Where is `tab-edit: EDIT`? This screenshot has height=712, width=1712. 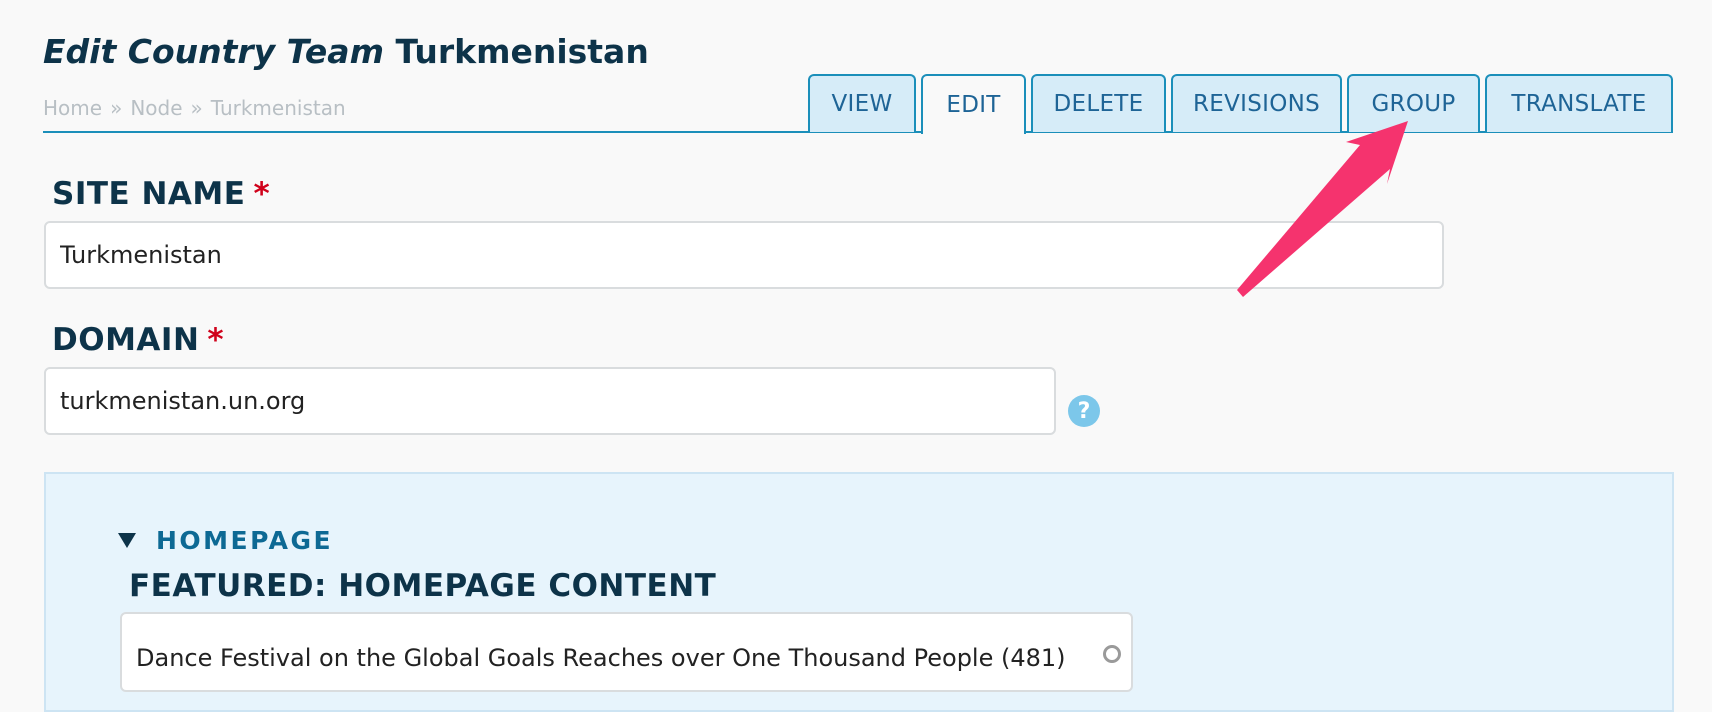 tab-edit: EDIT is located at coordinates (973, 104).